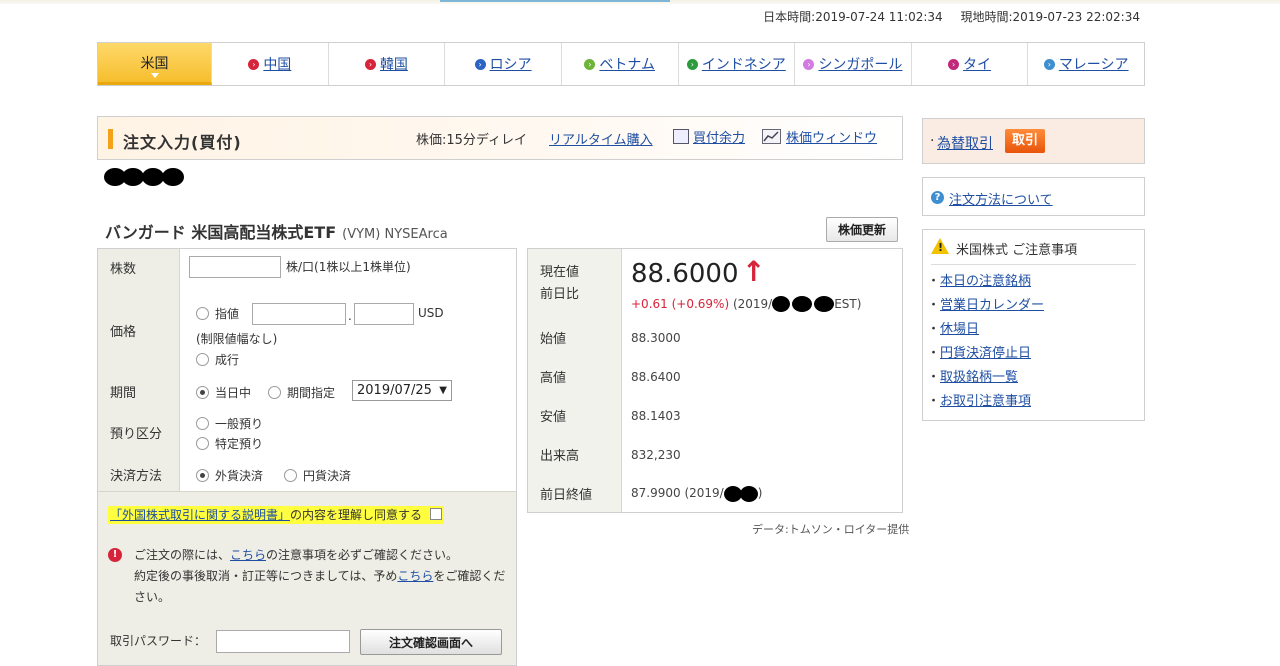 The image size is (1280, 666). Describe the element at coordinates (715, 493) in the screenshot. I see `prev-close-row: 前日終値 87.9900 (2019/)` at that location.